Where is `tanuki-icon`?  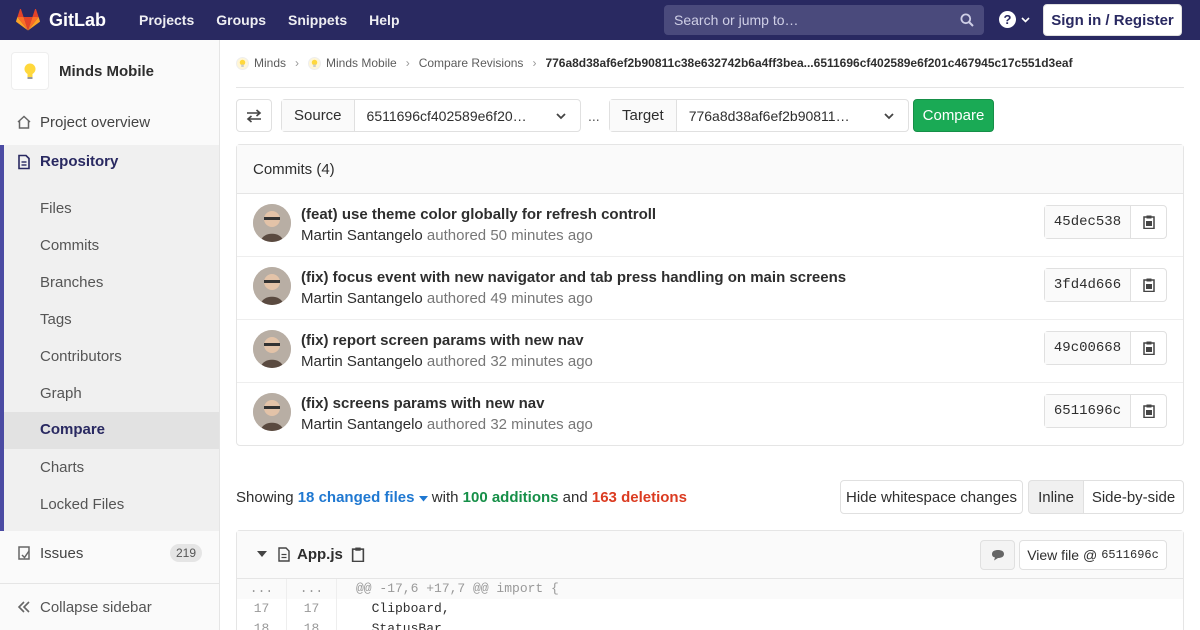 tanuki-icon is located at coordinates (28, 20).